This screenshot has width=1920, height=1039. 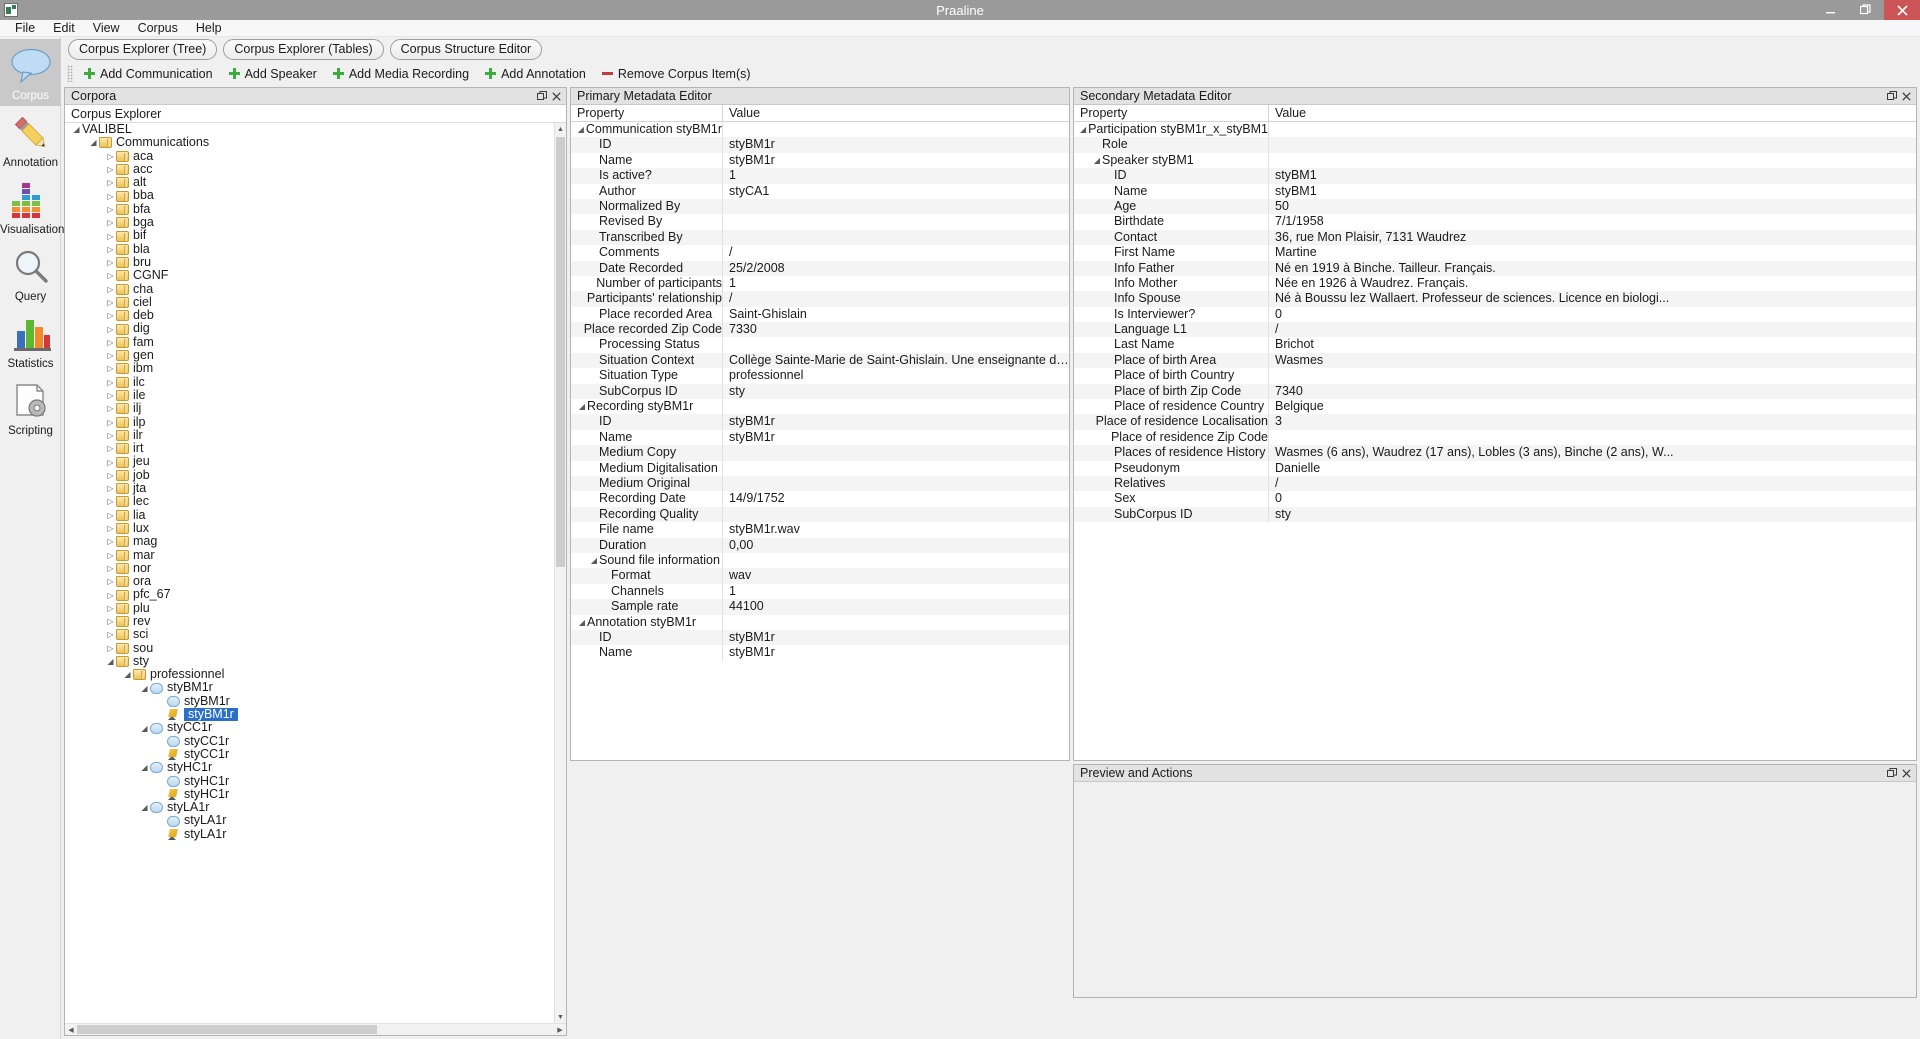 I want to click on tree-node: styLA1r, so click(x=315, y=834).